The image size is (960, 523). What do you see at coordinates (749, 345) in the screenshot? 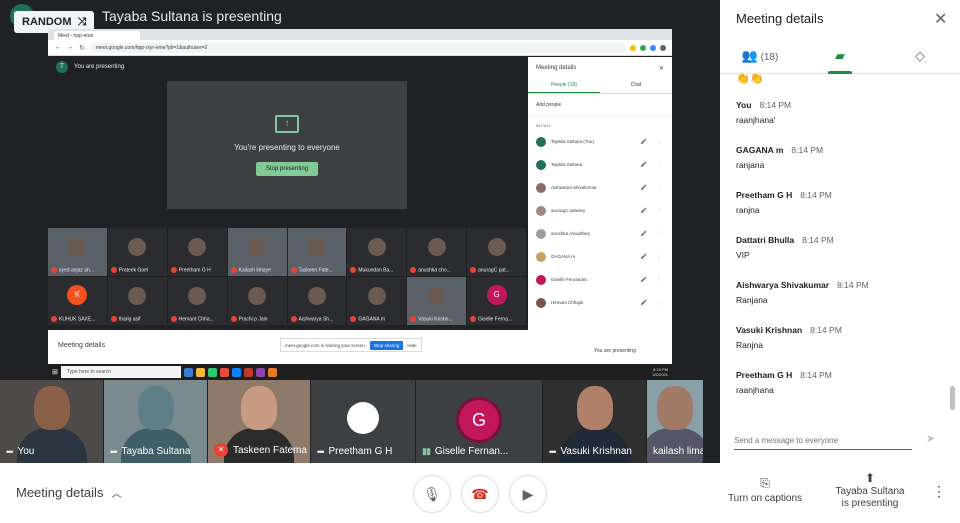
I see `chat-text: Ranjna` at bounding box center [749, 345].